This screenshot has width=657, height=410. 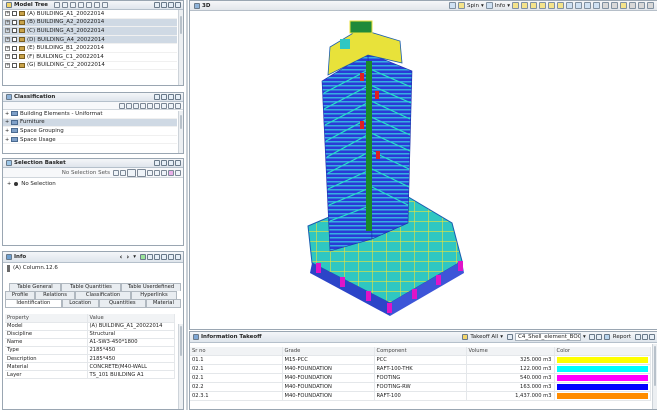 What do you see at coordinates (622, 337) in the screenshot?
I see `report-button: Report` at bounding box center [622, 337].